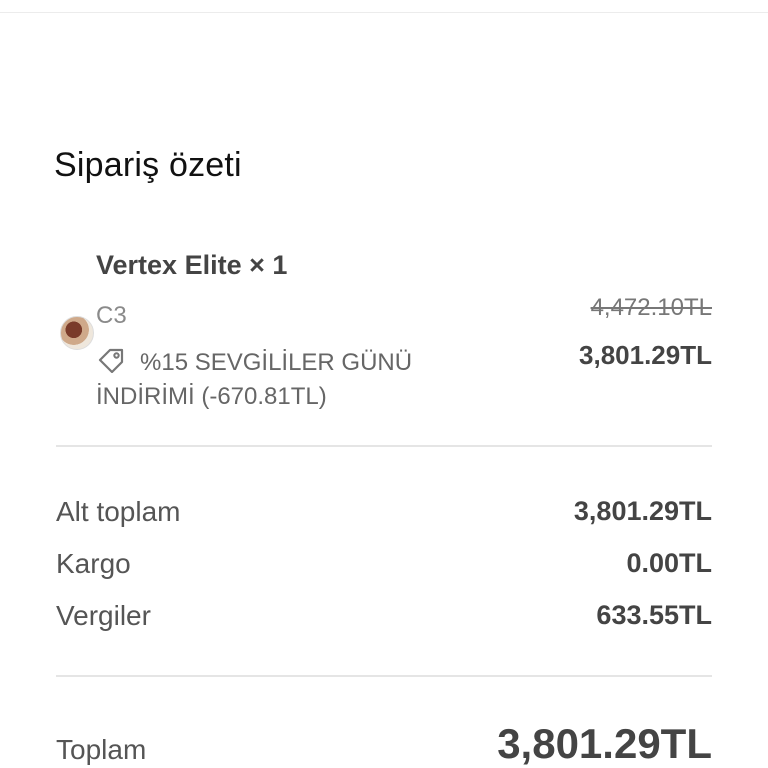 This screenshot has height=768, width=768. Describe the element at coordinates (604, 743) in the screenshot. I see `total-value: 3,801.29TL` at that location.